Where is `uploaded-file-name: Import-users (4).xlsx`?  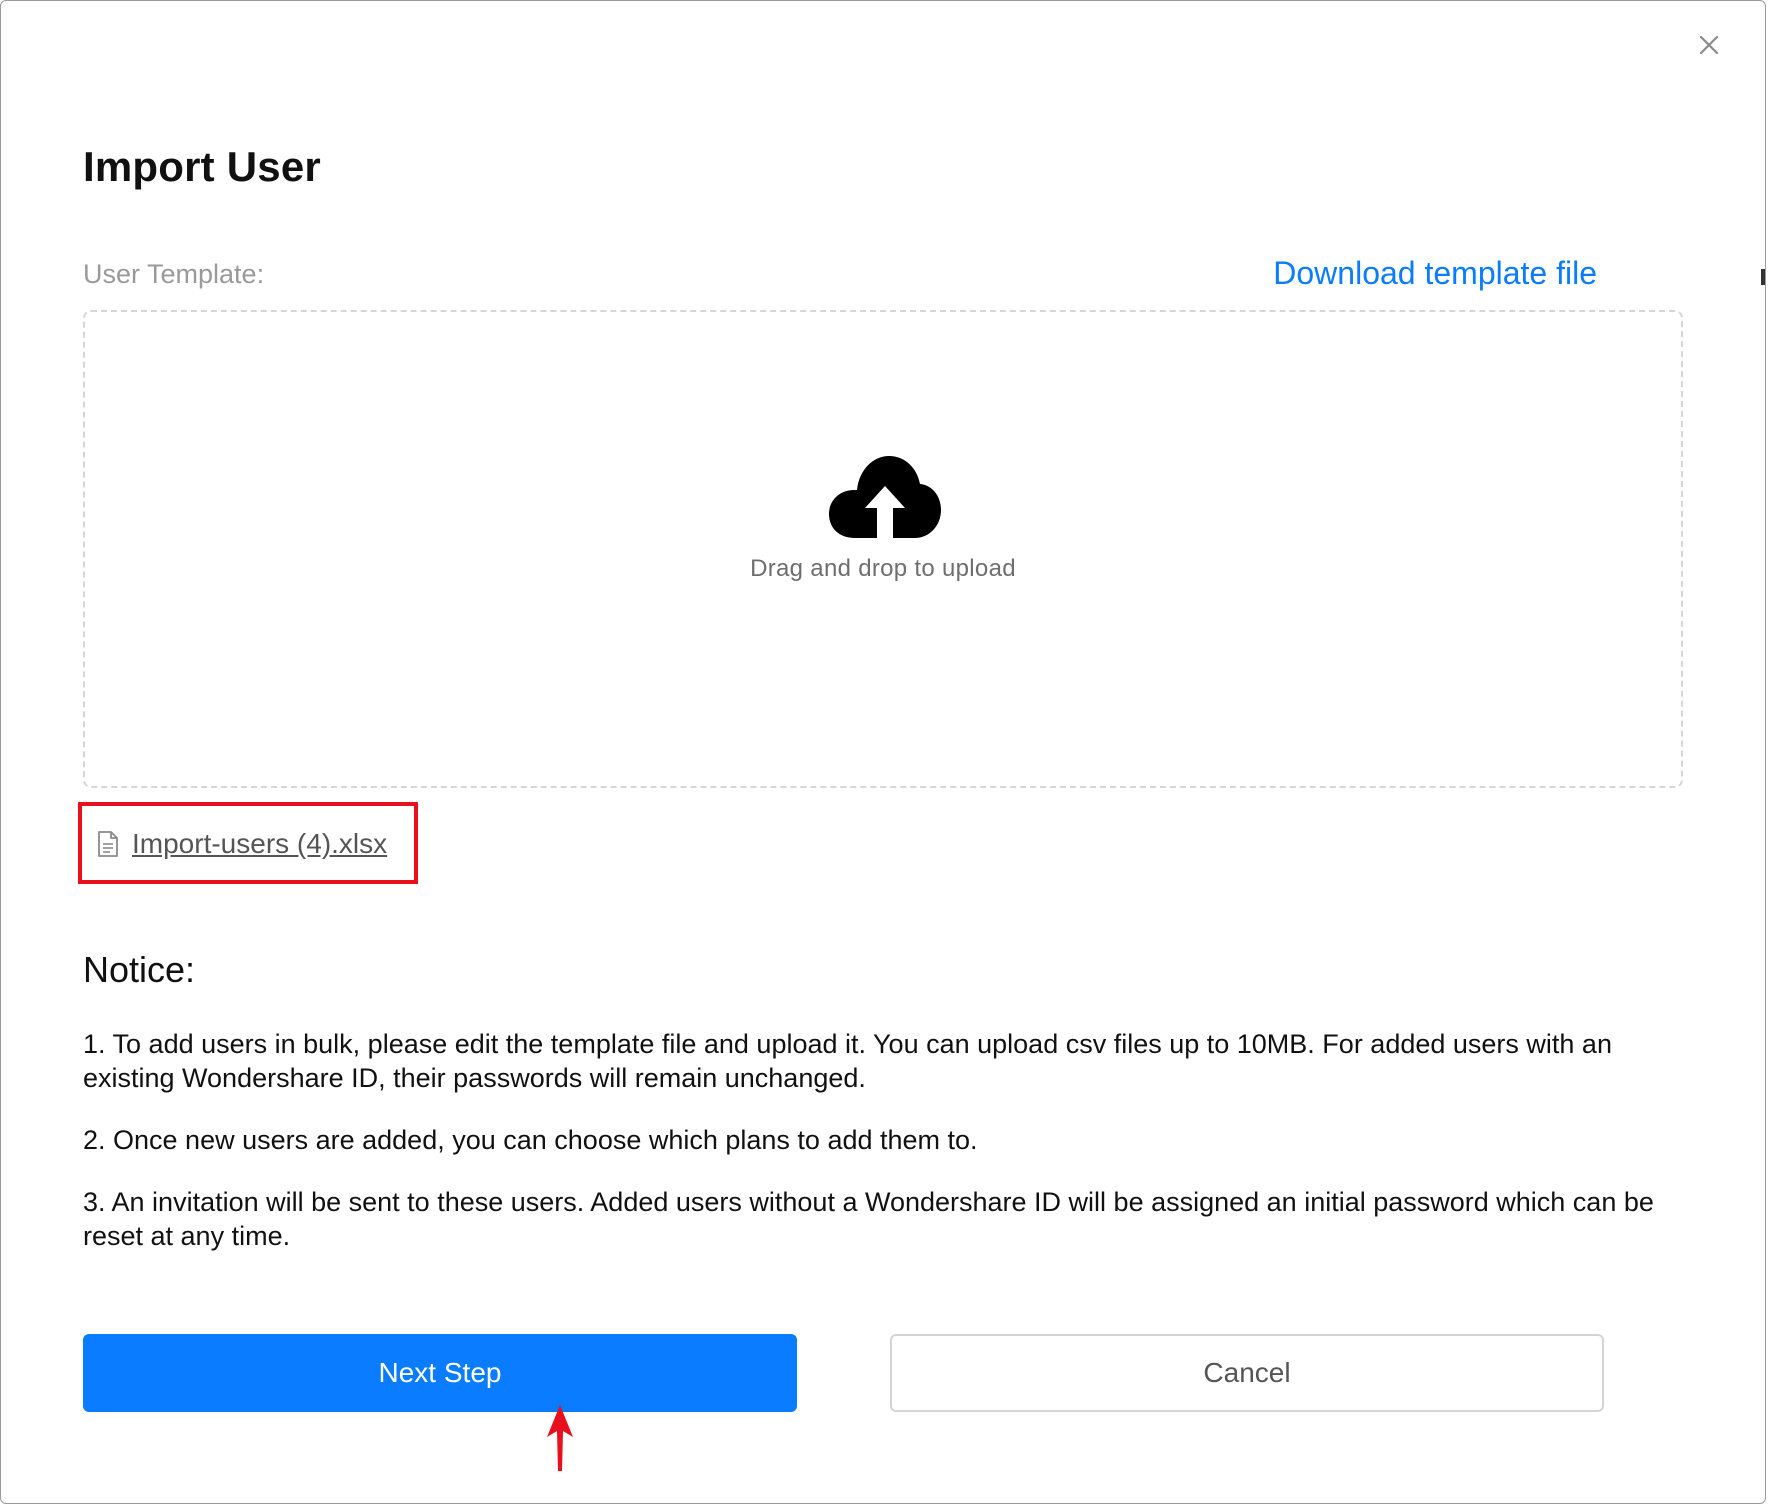 uploaded-file-name: Import-users (4).xlsx is located at coordinates (259, 844).